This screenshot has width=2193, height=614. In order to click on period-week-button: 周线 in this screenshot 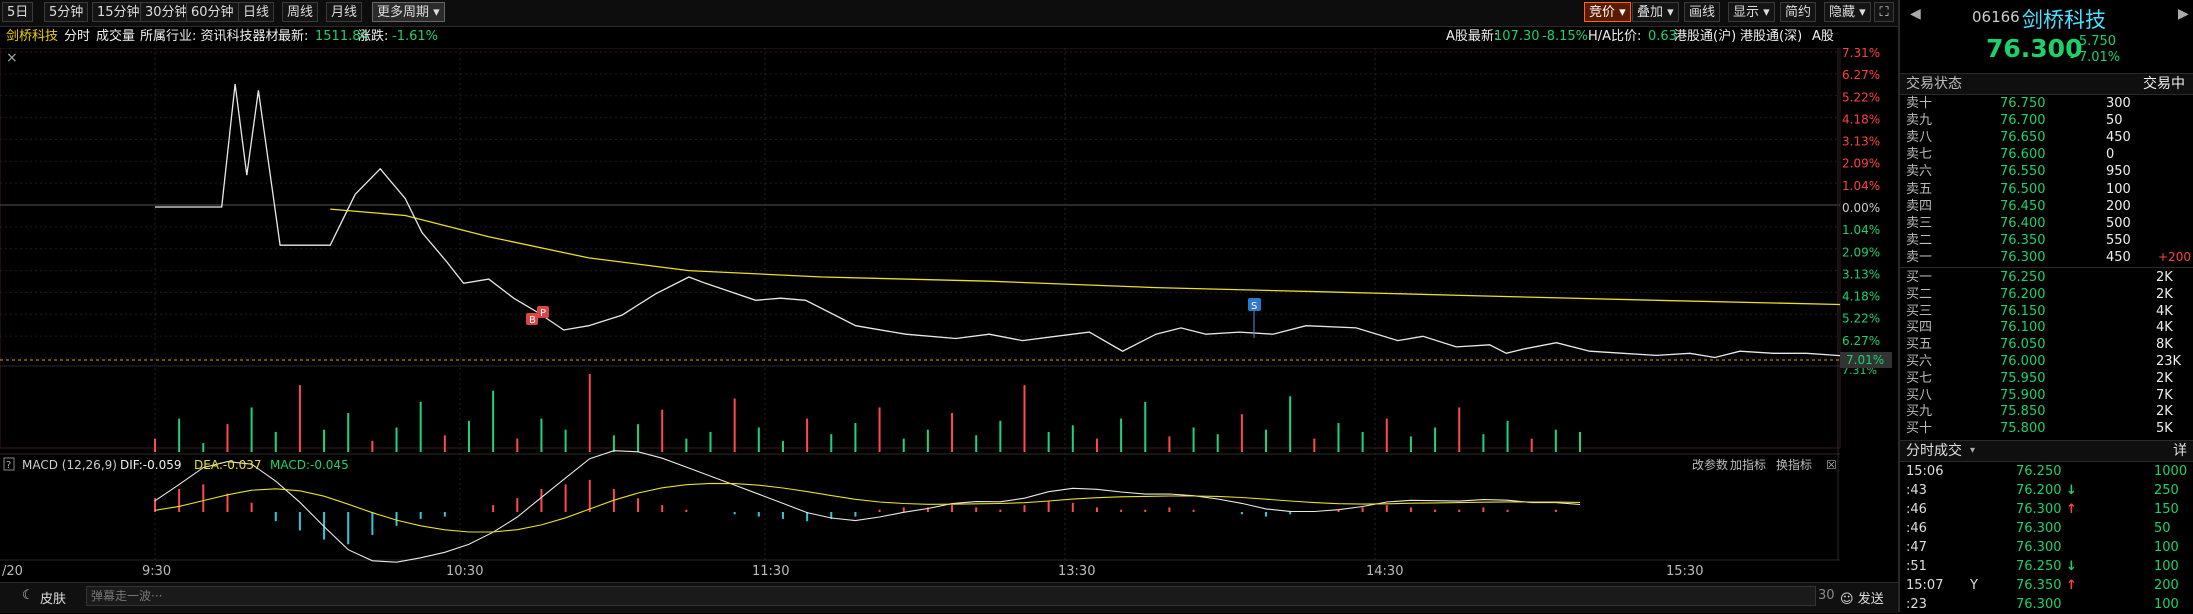, I will do `click(300, 12)`.